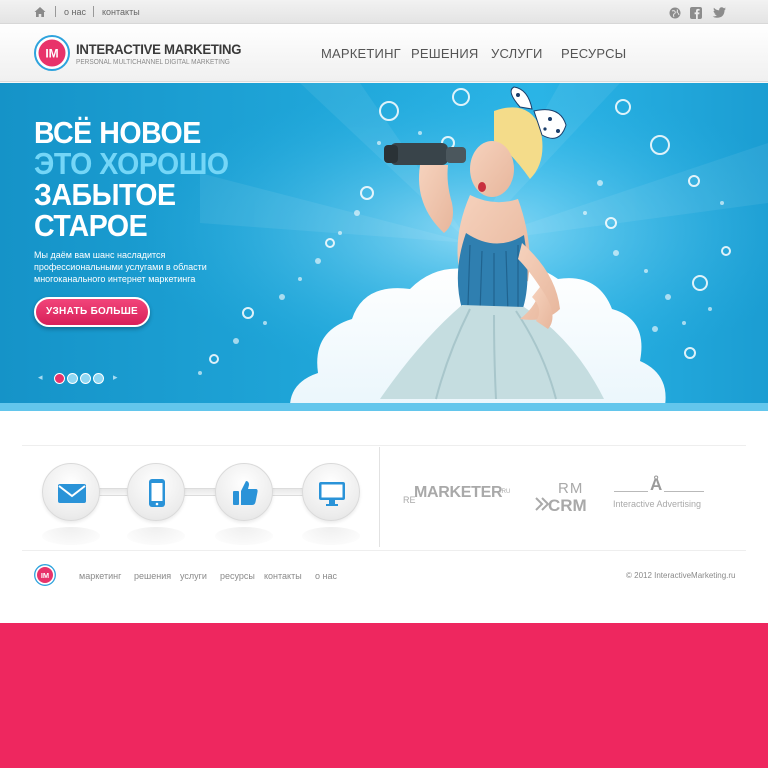 The image size is (768, 768). Describe the element at coordinates (458, 493) in the screenshot. I see `partner-remarketer-name: MARKETER` at that location.